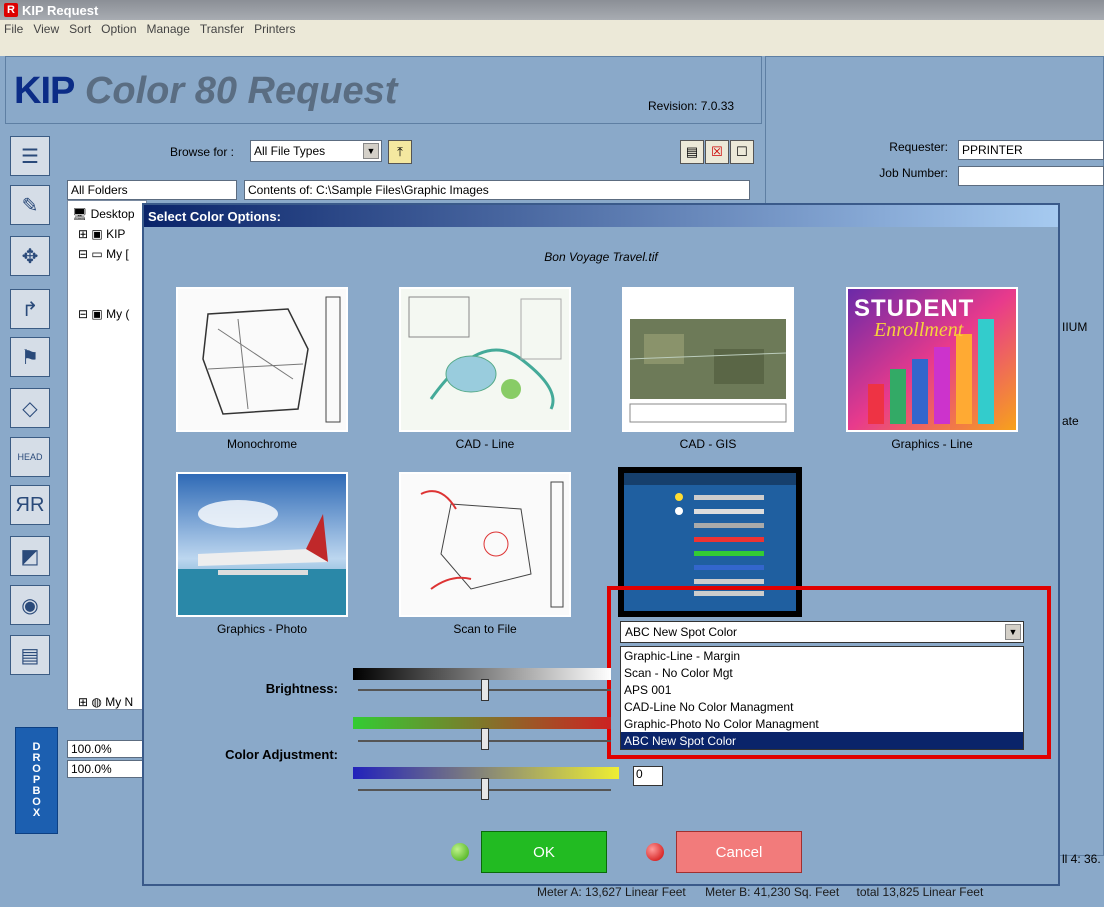 The image size is (1104, 907). Describe the element at coordinates (30, 605) in the screenshot. I see `preview-button: ◉` at that location.